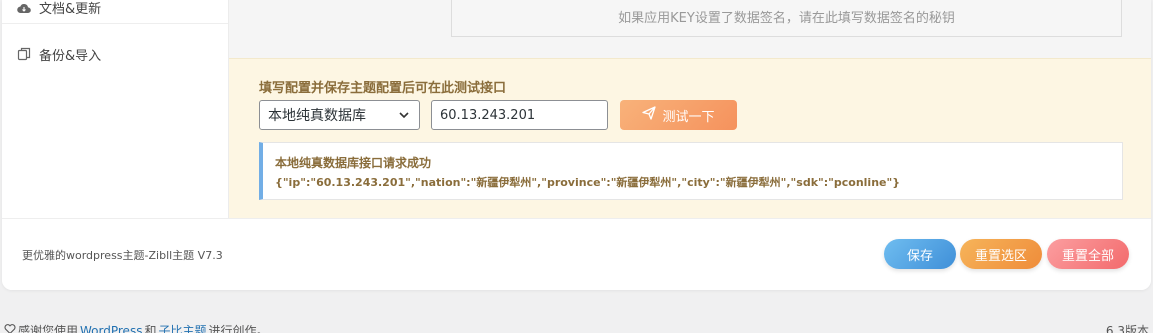 The width and height of the screenshot is (1153, 333). I want to click on sidebar: 文档&更新 备份&导入, so click(115, 109).